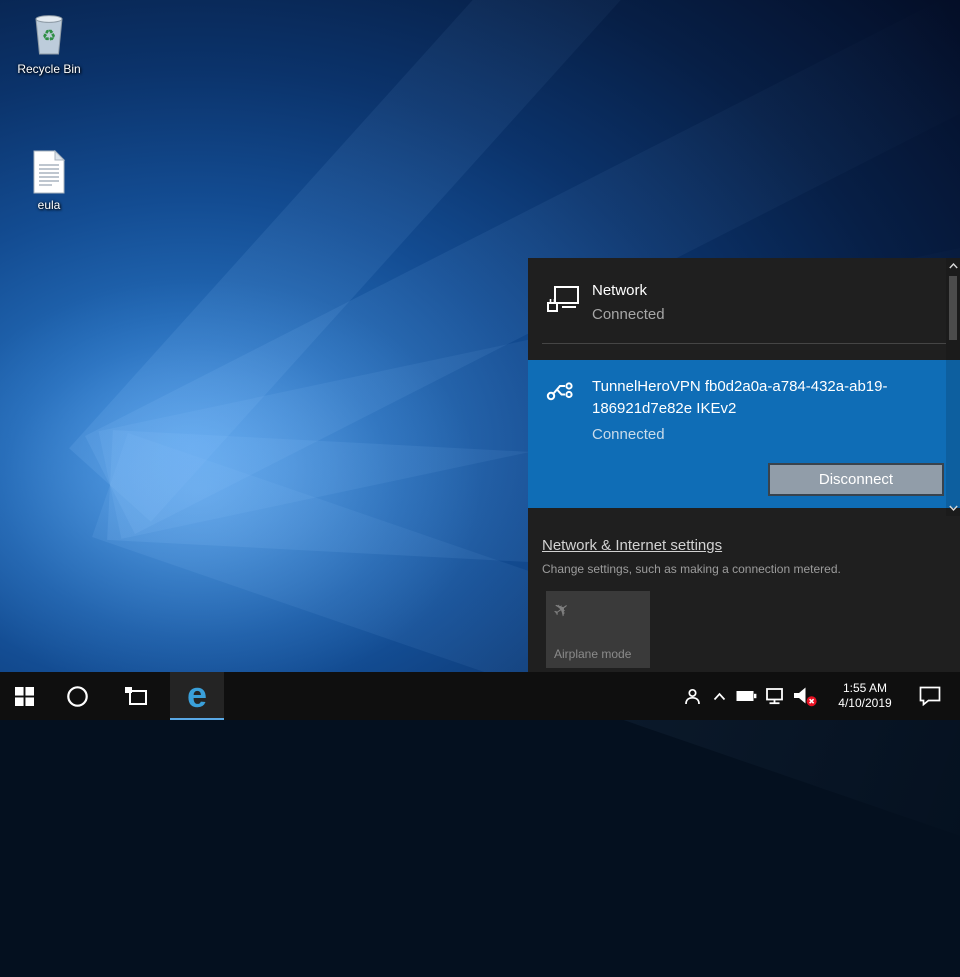 The height and width of the screenshot is (977, 960). I want to click on divider, so click(744, 343).